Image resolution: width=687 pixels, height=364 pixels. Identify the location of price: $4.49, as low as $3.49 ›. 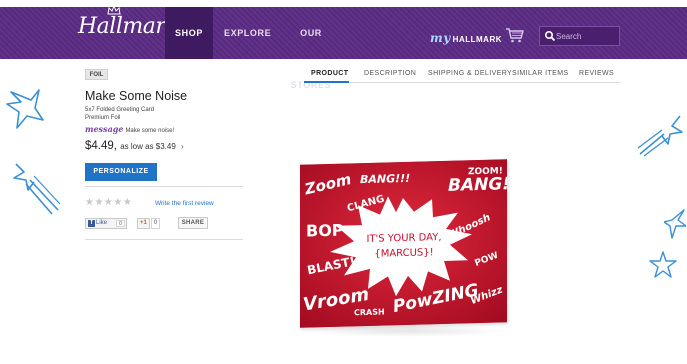
(134, 146).